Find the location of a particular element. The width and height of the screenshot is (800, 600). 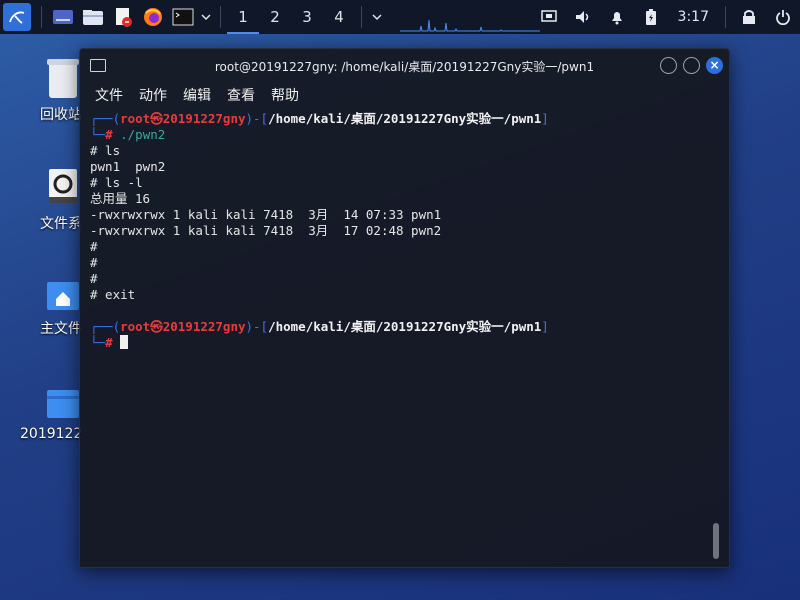

drive-icon is located at coordinates (63, 186).